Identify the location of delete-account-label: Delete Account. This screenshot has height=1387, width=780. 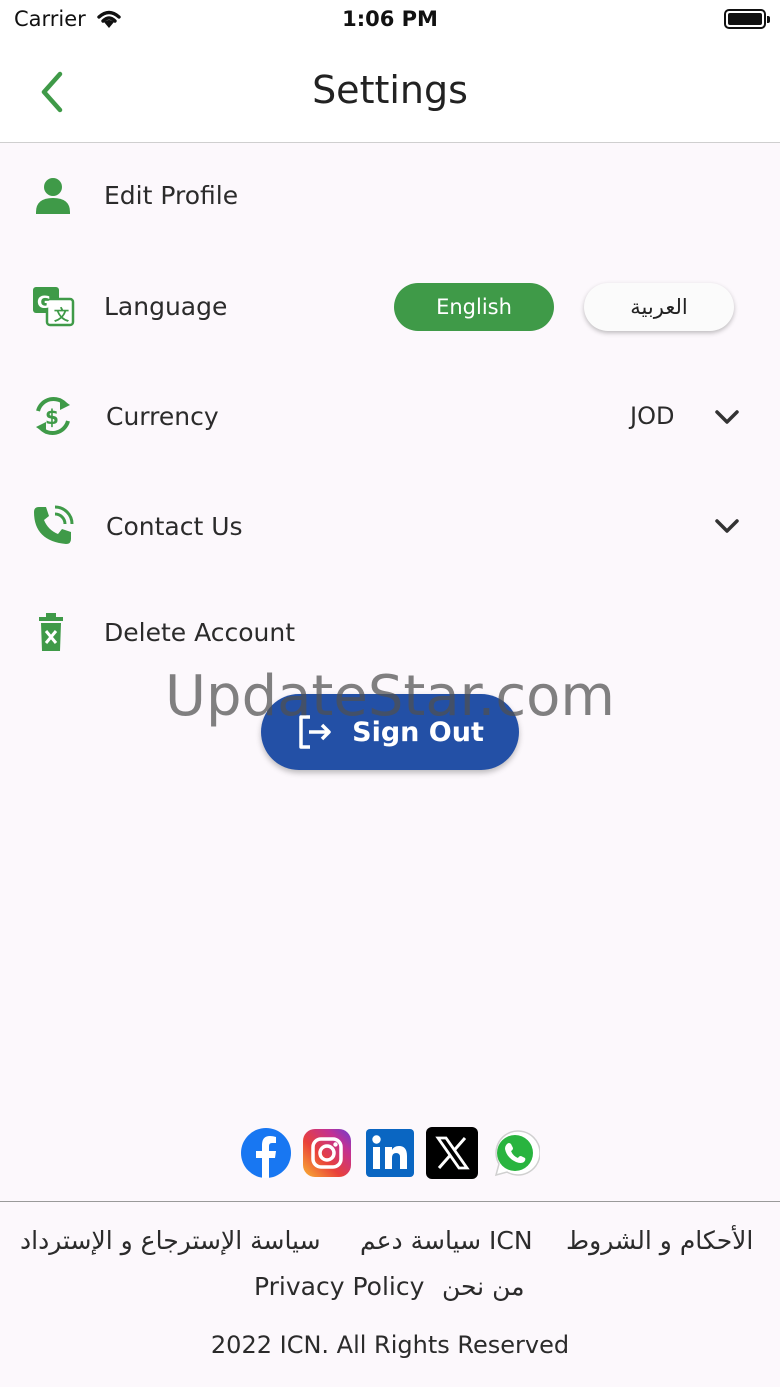
(200, 632).